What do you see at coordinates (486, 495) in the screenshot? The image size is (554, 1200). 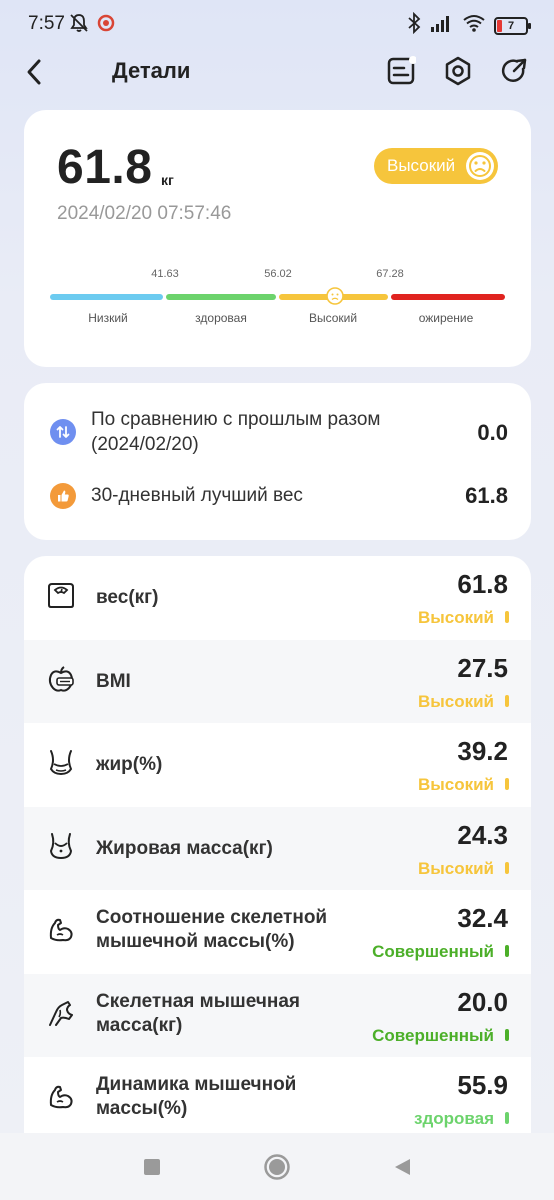 I see `best-weight-value: 61.8` at bounding box center [486, 495].